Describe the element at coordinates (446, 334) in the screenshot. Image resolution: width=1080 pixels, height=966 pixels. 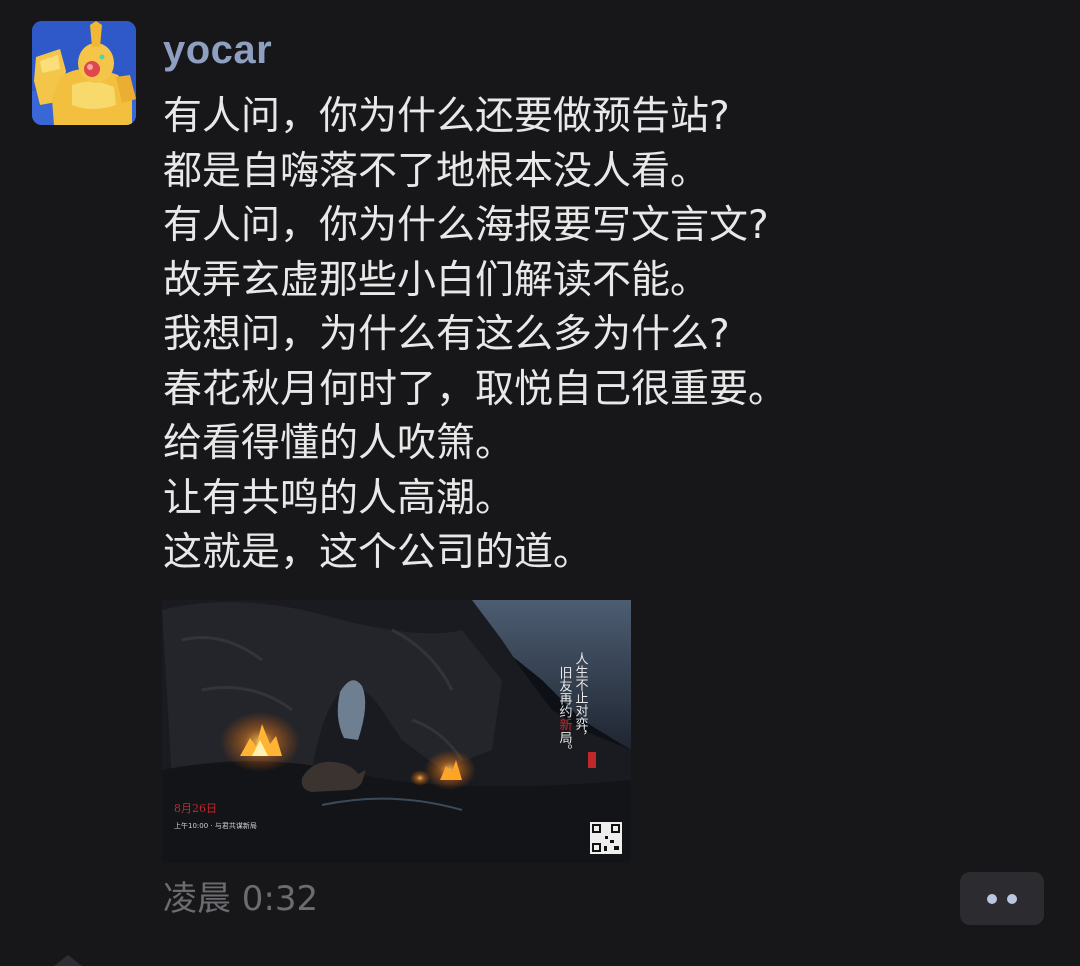
I see `message-line: 我想问，为什么有这么多为什么?` at that location.